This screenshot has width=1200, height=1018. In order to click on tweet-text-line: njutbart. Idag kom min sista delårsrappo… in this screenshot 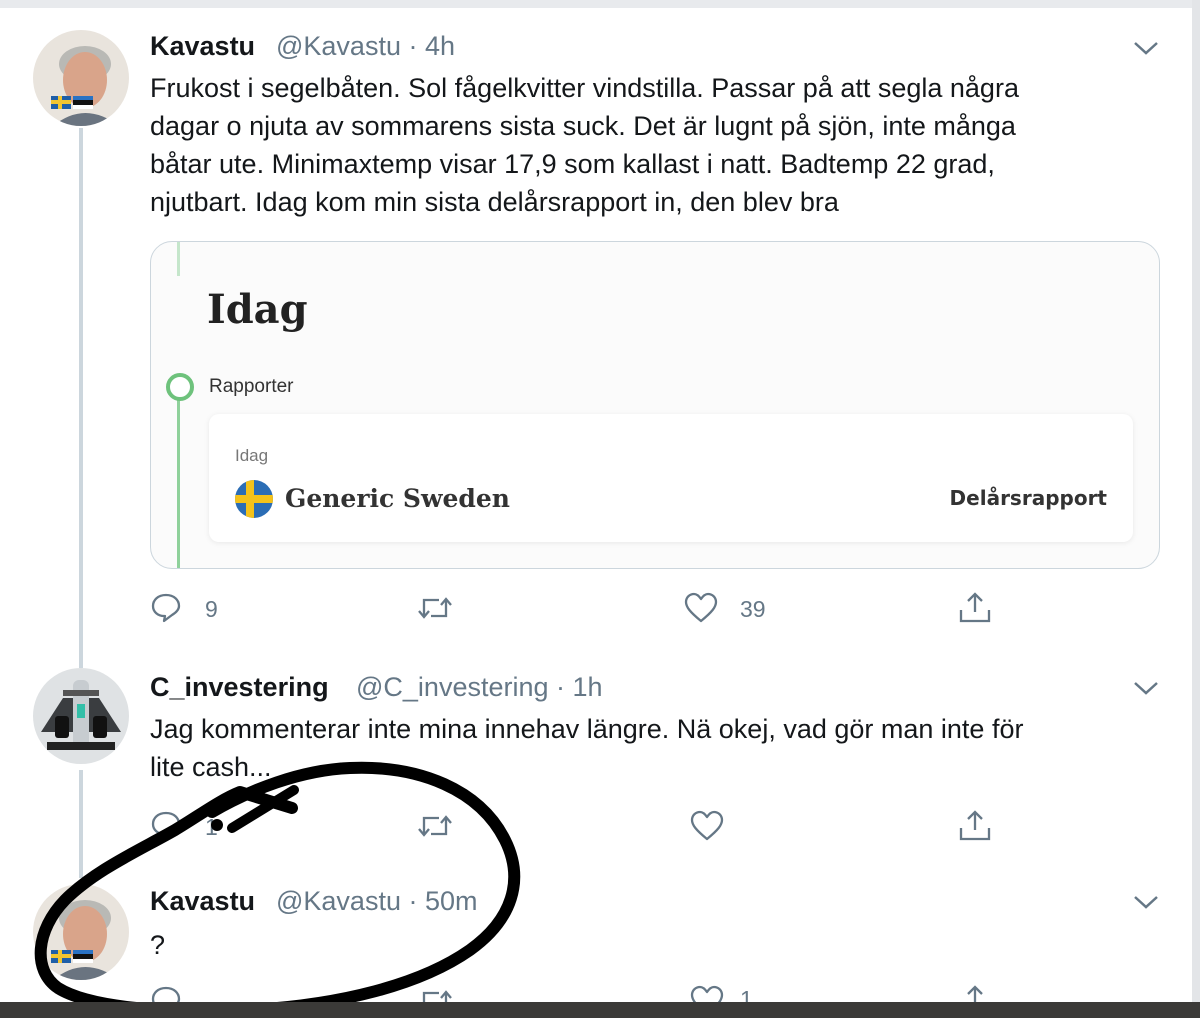, I will do `click(494, 202)`.